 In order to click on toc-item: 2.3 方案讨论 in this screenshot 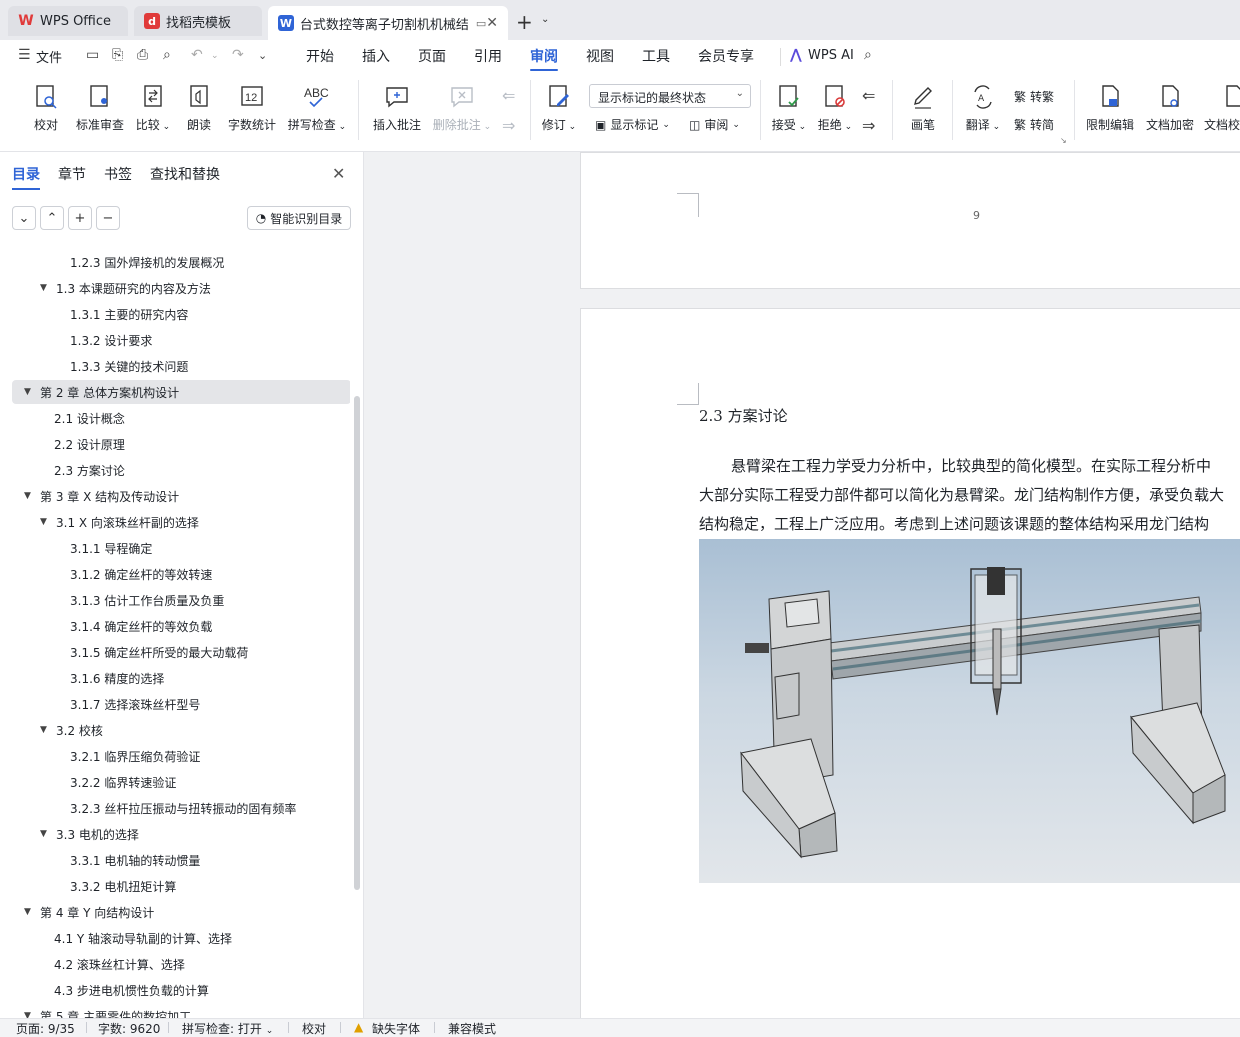, I will do `click(89, 470)`.